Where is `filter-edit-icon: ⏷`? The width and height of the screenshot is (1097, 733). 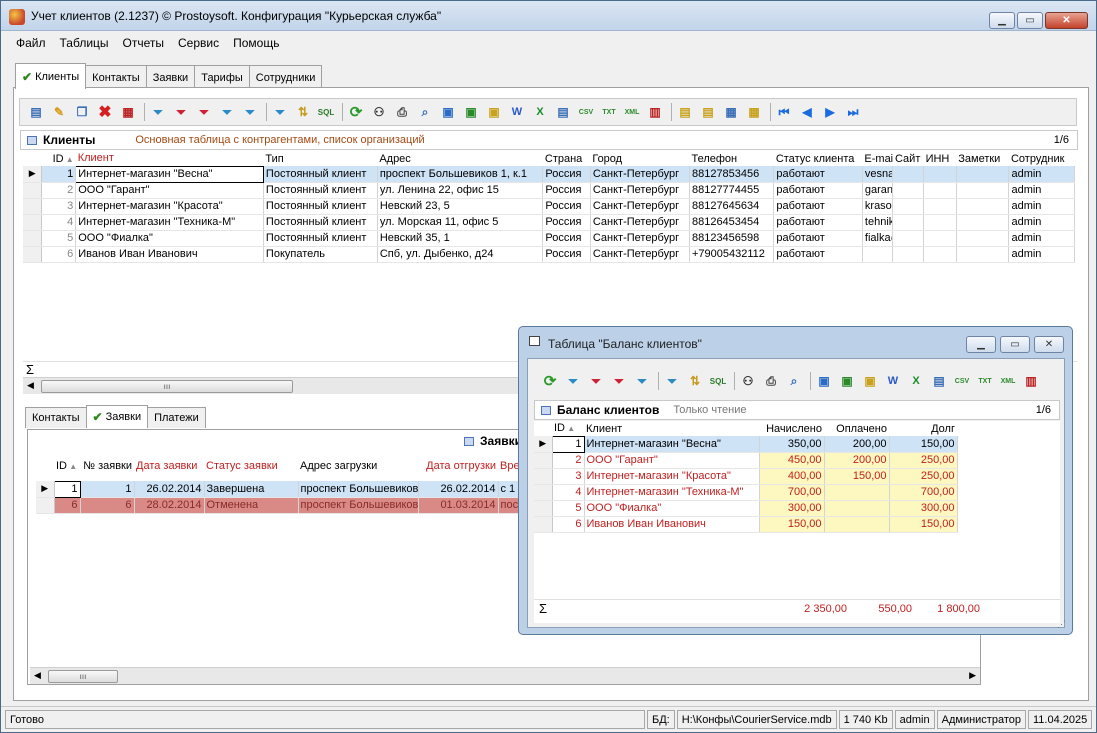
filter-edit-icon: ⏷ is located at coordinates (227, 112).